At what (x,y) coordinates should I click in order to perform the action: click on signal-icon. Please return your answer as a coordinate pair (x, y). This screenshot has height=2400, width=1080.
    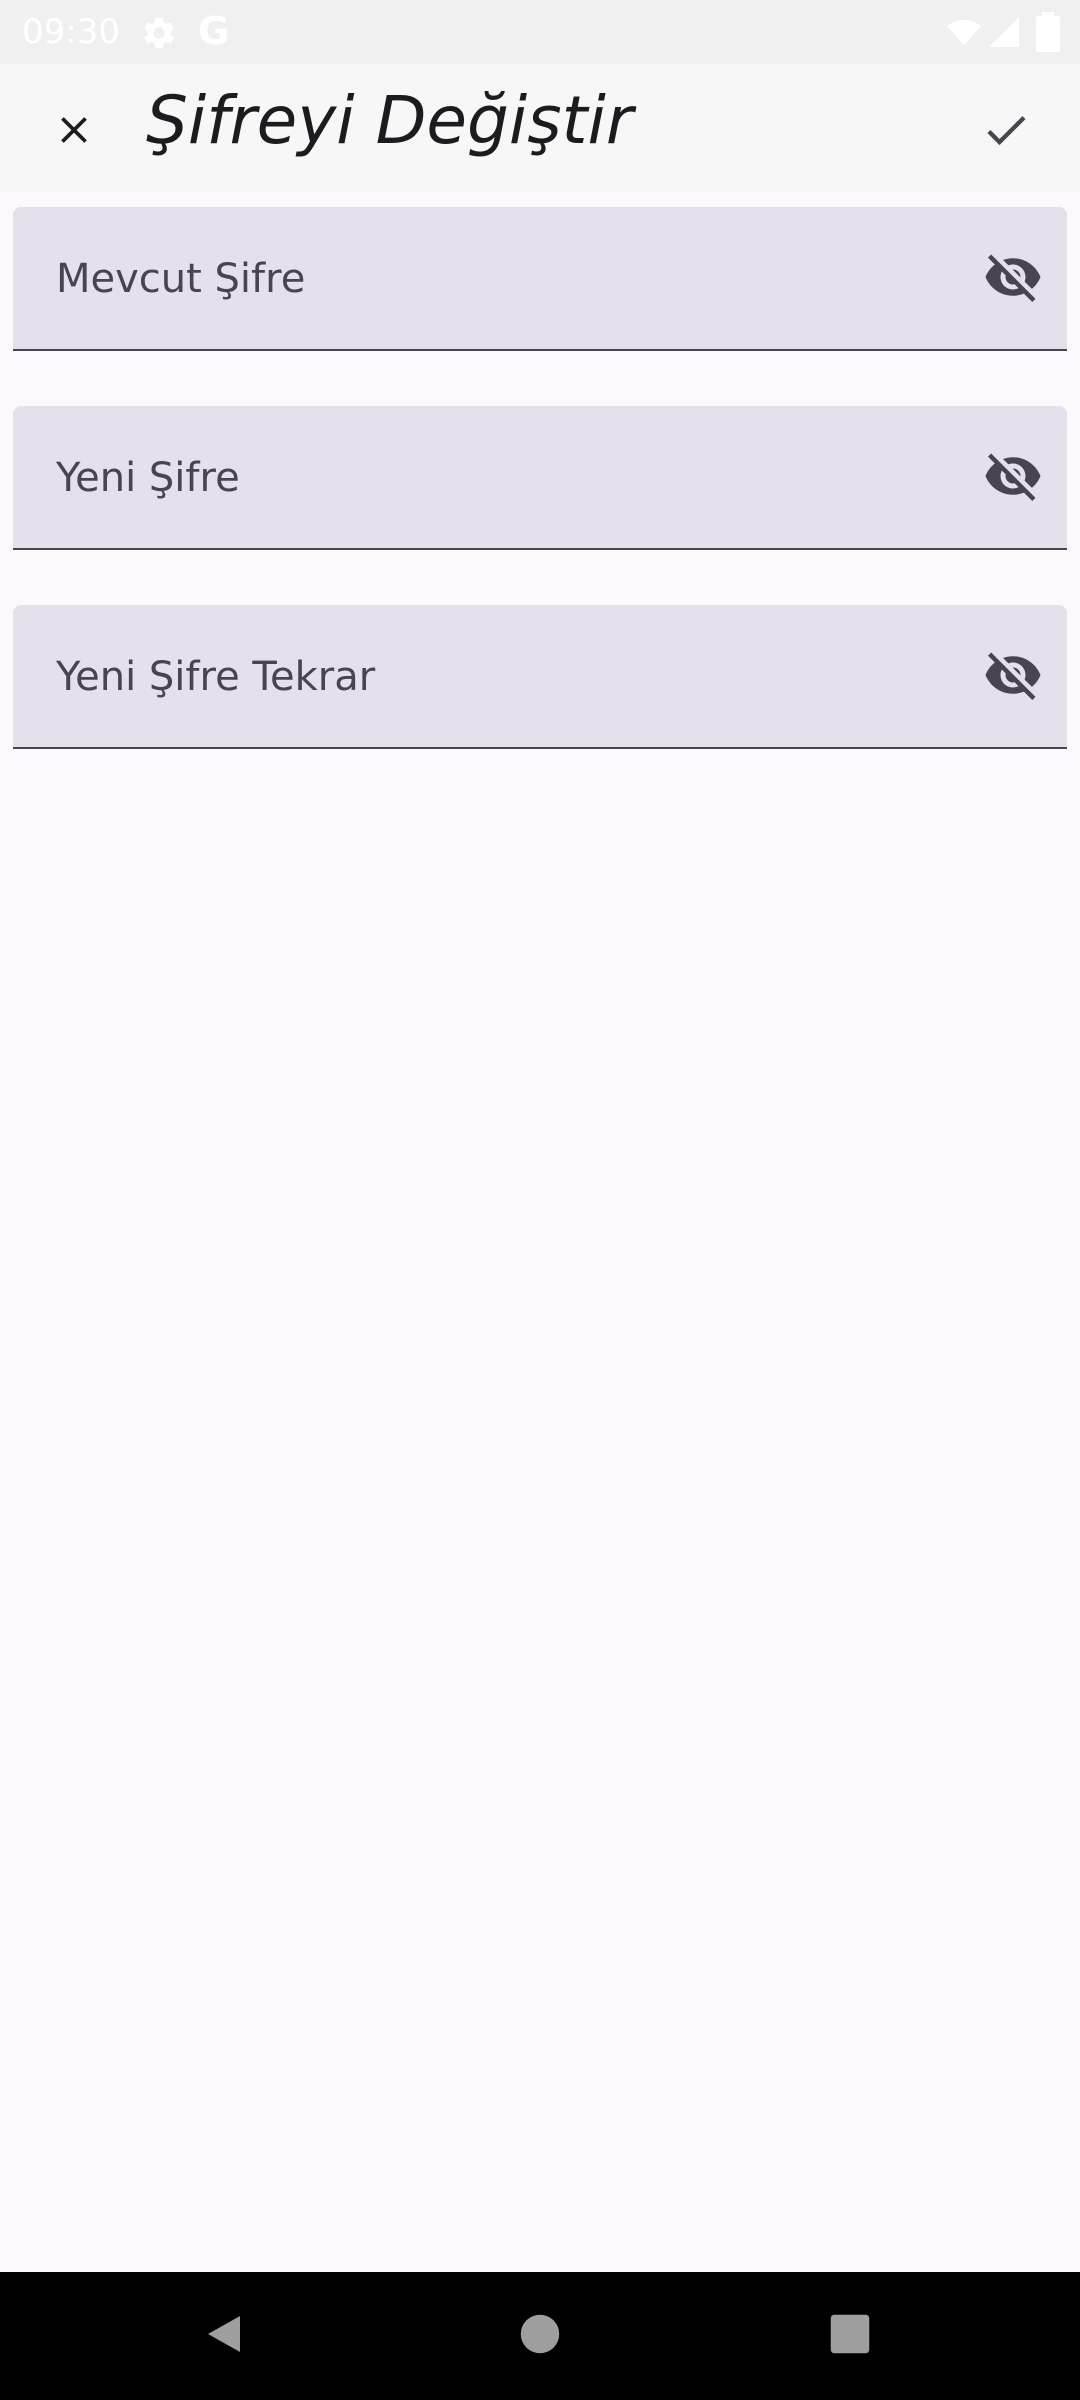
    Looking at the image, I should click on (1004, 34).